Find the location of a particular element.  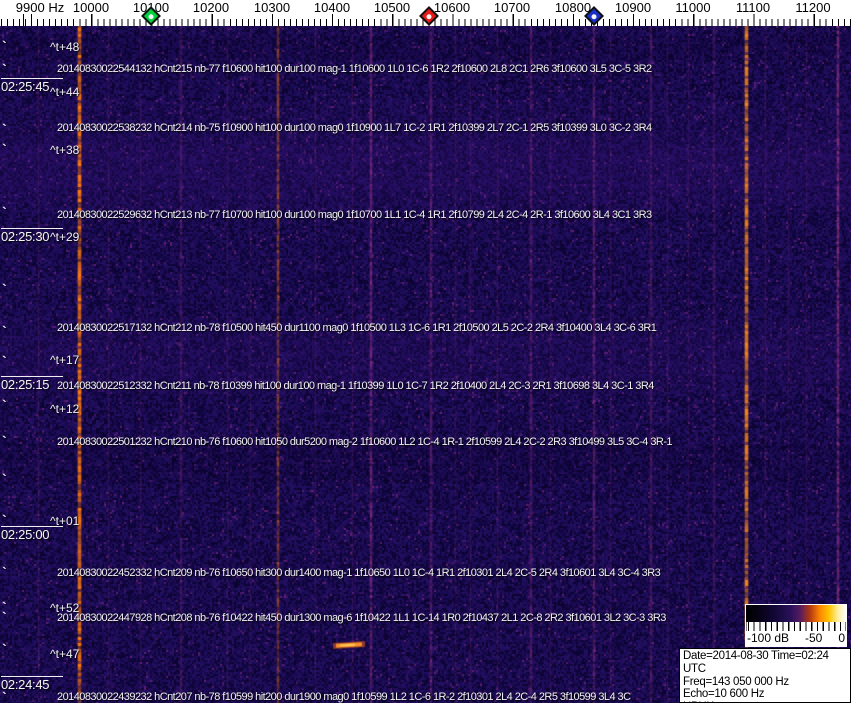

time-label: 02:24:45 is located at coordinates (32, 683).